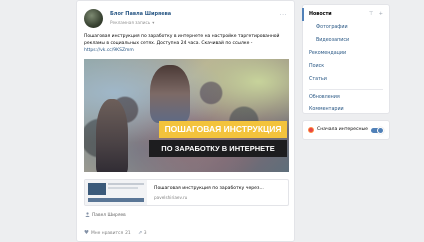  Describe the element at coordinates (332, 27) in the screenshot. I see `menu-item-photos: Фотографии` at that location.